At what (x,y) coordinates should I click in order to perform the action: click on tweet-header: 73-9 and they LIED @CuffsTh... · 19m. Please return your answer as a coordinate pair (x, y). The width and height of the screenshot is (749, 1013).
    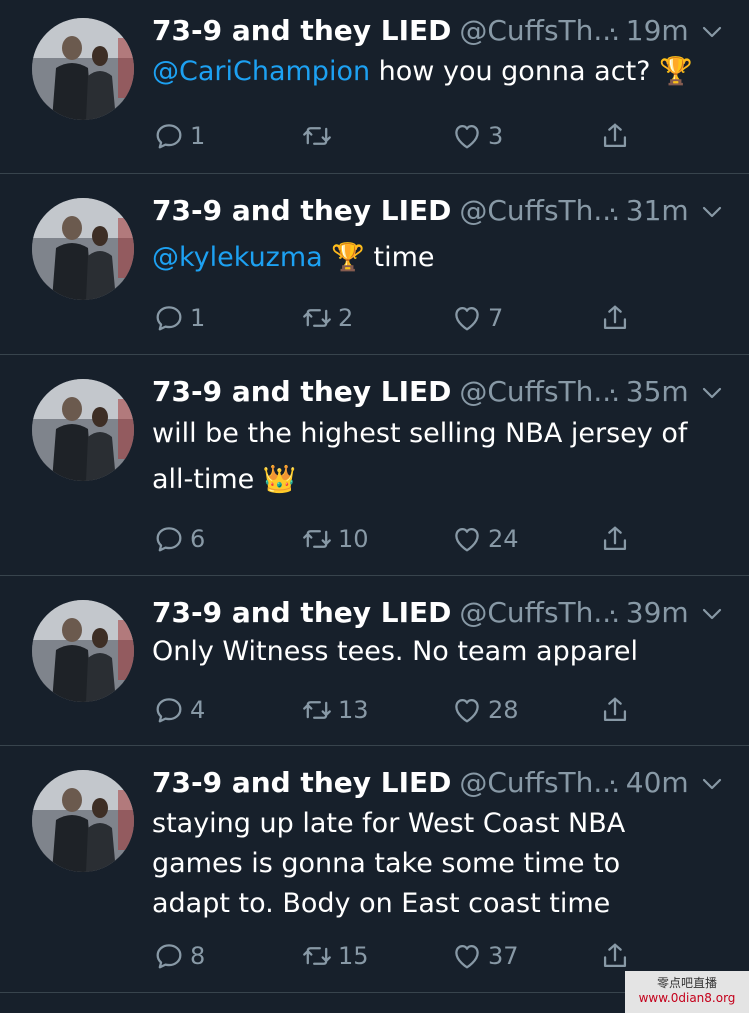
    Looking at the image, I should click on (450, 31).